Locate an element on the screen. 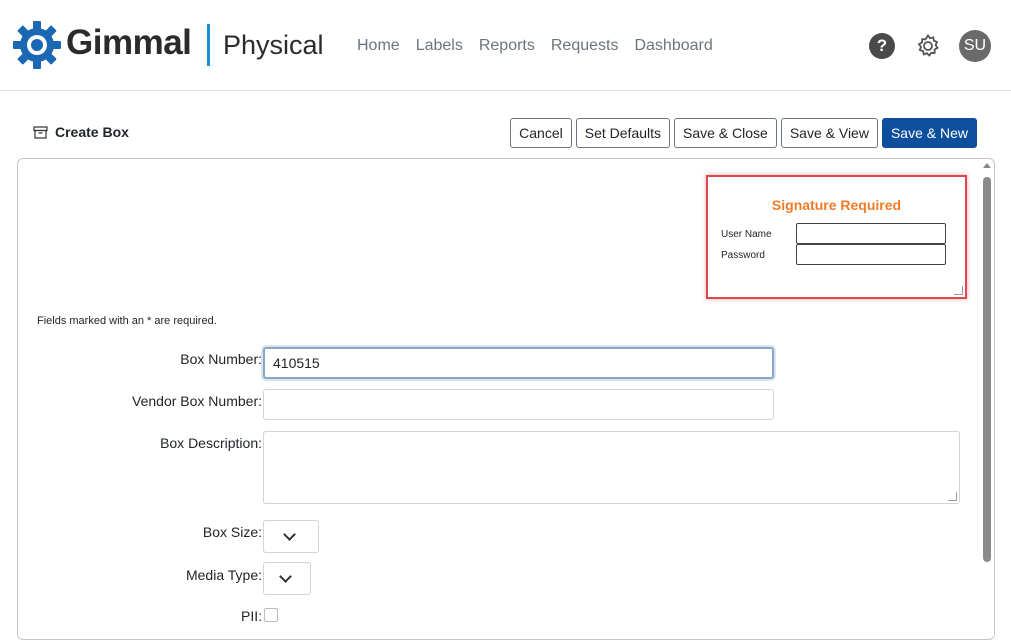 The width and height of the screenshot is (1011, 640). cancel-button: Cancel is located at coordinates (541, 133).